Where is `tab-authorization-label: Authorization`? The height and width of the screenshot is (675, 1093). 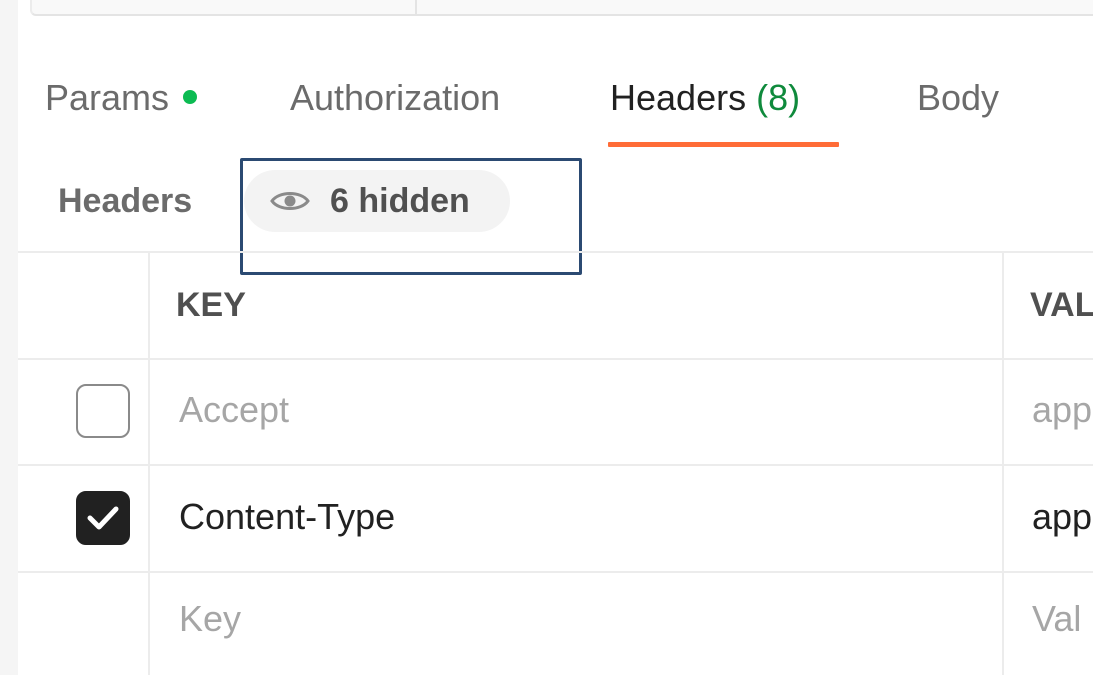 tab-authorization-label: Authorization is located at coordinates (395, 97).